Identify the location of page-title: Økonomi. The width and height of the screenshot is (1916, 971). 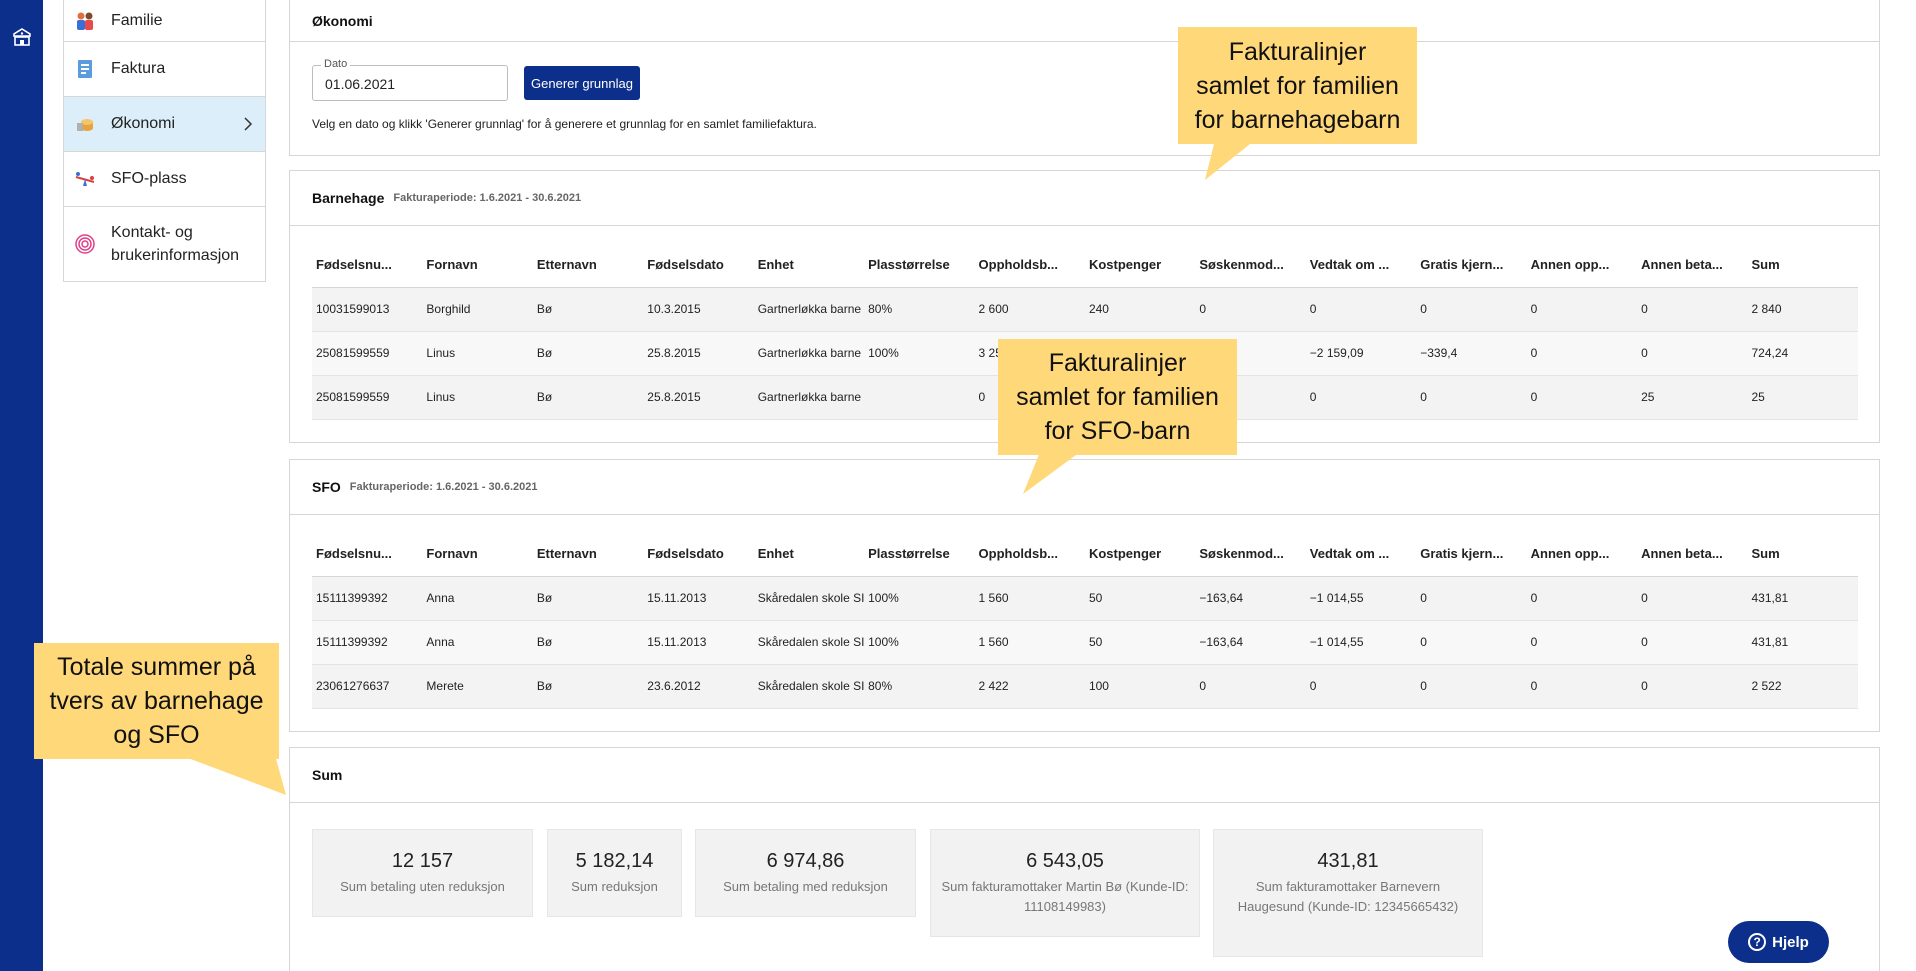
(342, 20).